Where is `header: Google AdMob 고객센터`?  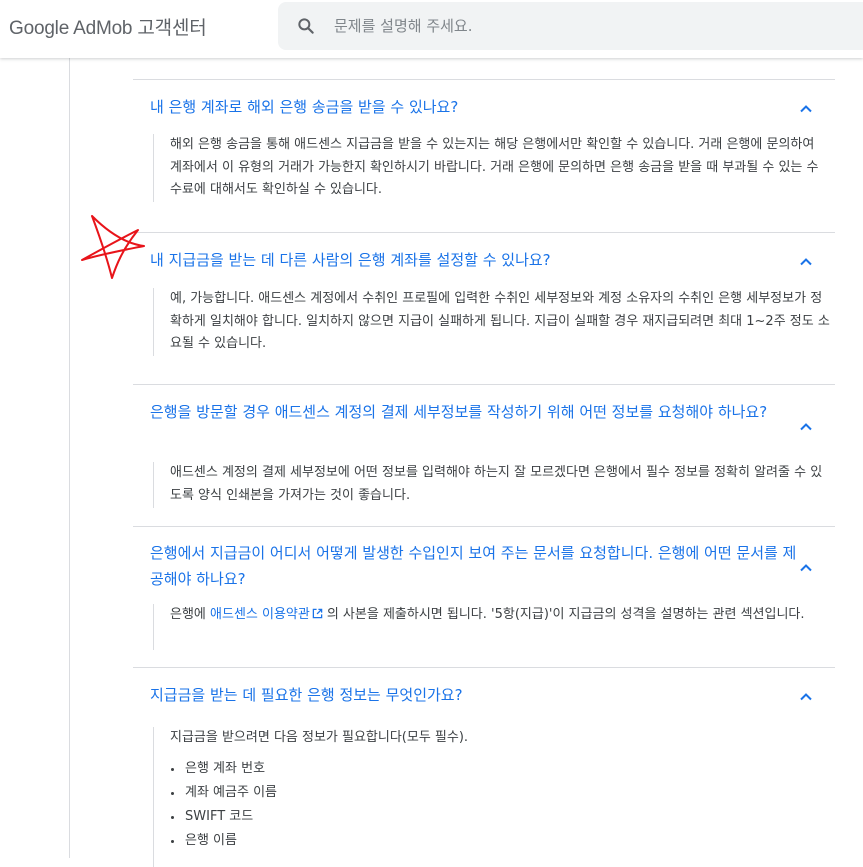
header: Google AdMob 고객센터 is located at coordinates (431, 29).